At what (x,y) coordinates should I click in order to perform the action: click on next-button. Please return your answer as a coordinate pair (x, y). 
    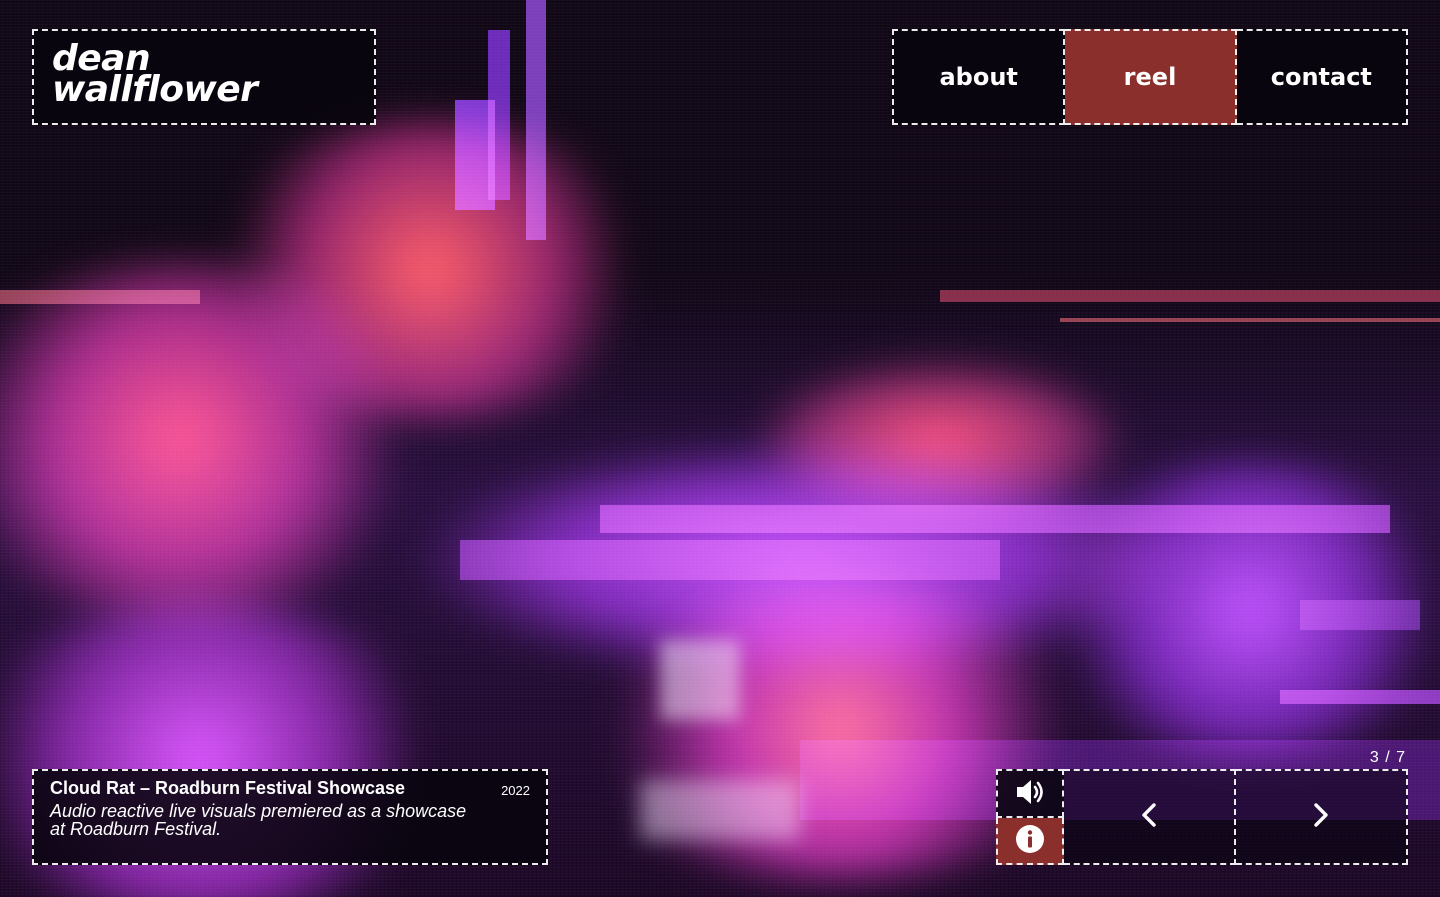
    Looking at the image, I should click on (1322, 817).